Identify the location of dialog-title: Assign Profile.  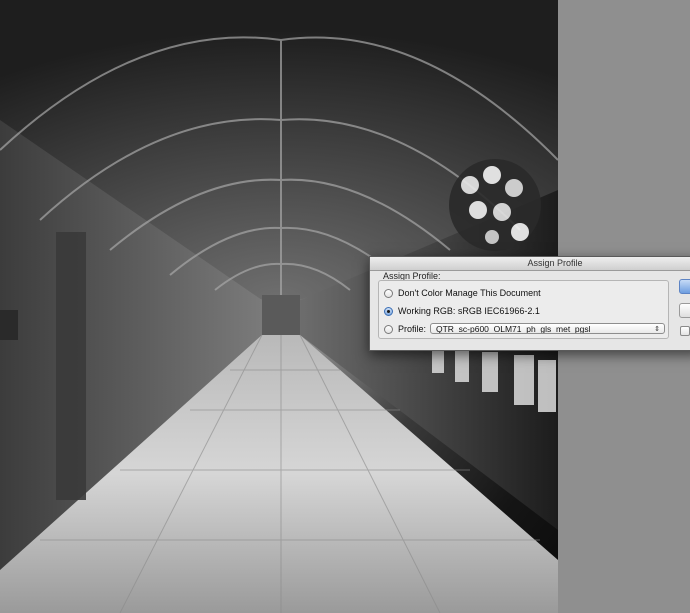
(530, 264).